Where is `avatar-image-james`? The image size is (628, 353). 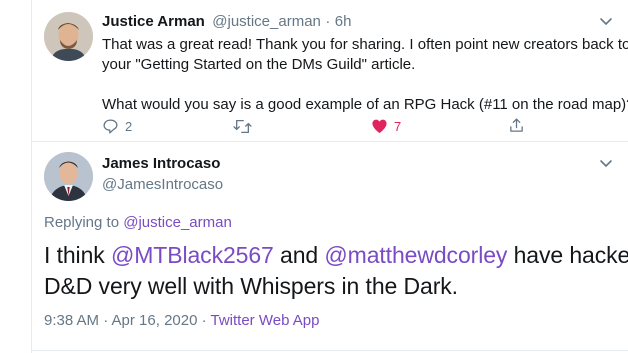
avatar-image-james is located at coordinates (68, 176).